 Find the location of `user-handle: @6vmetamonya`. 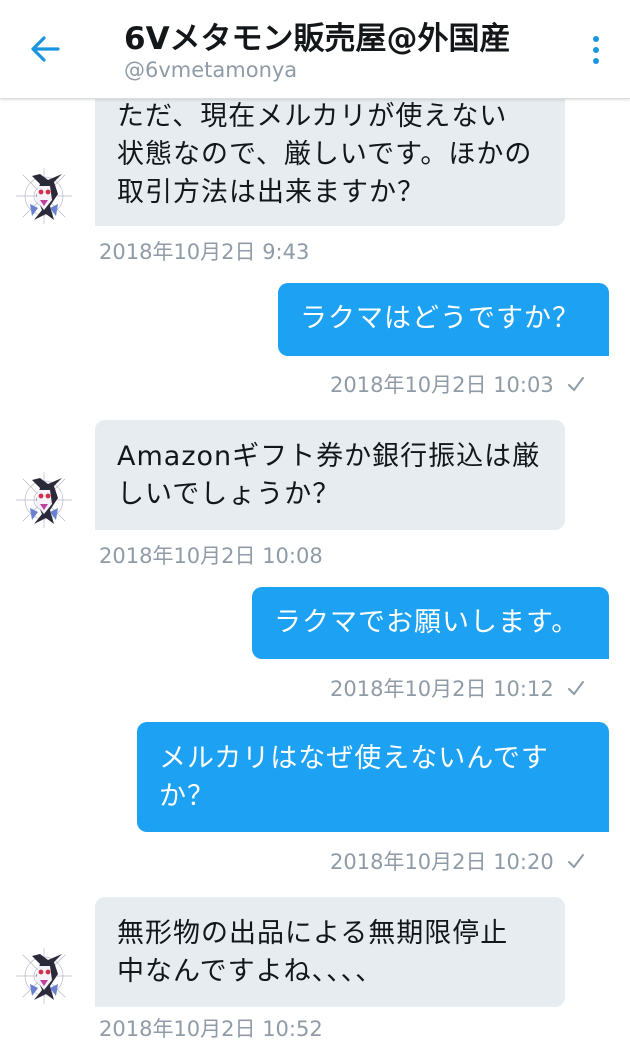

user-handle: @6vmetamonya is located at coordinates (210, 70).